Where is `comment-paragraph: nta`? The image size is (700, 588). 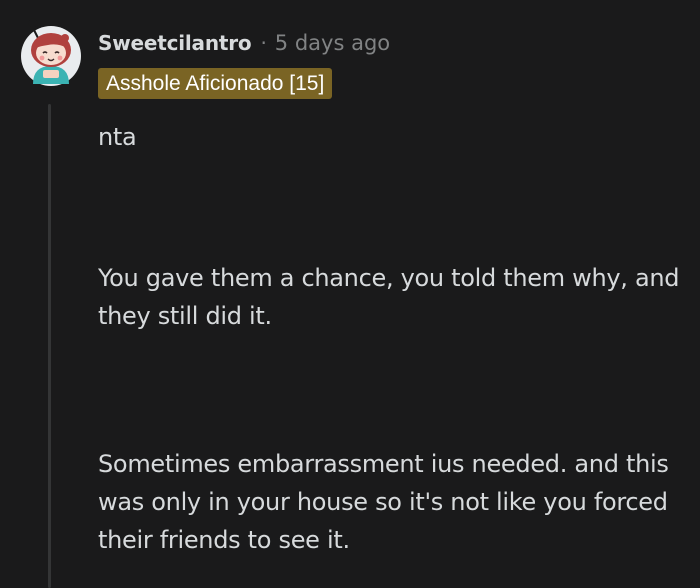 comment-paragraph: nta is located at coordinates (117, 137).